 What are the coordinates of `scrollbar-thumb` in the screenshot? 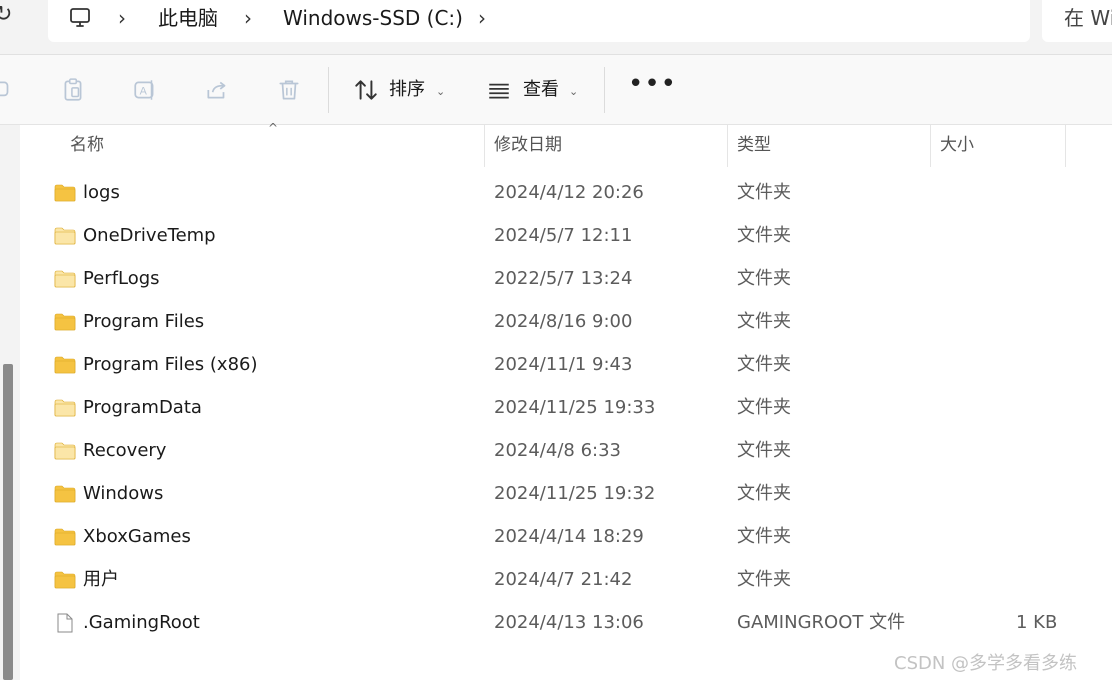 It's located at (8, 522).